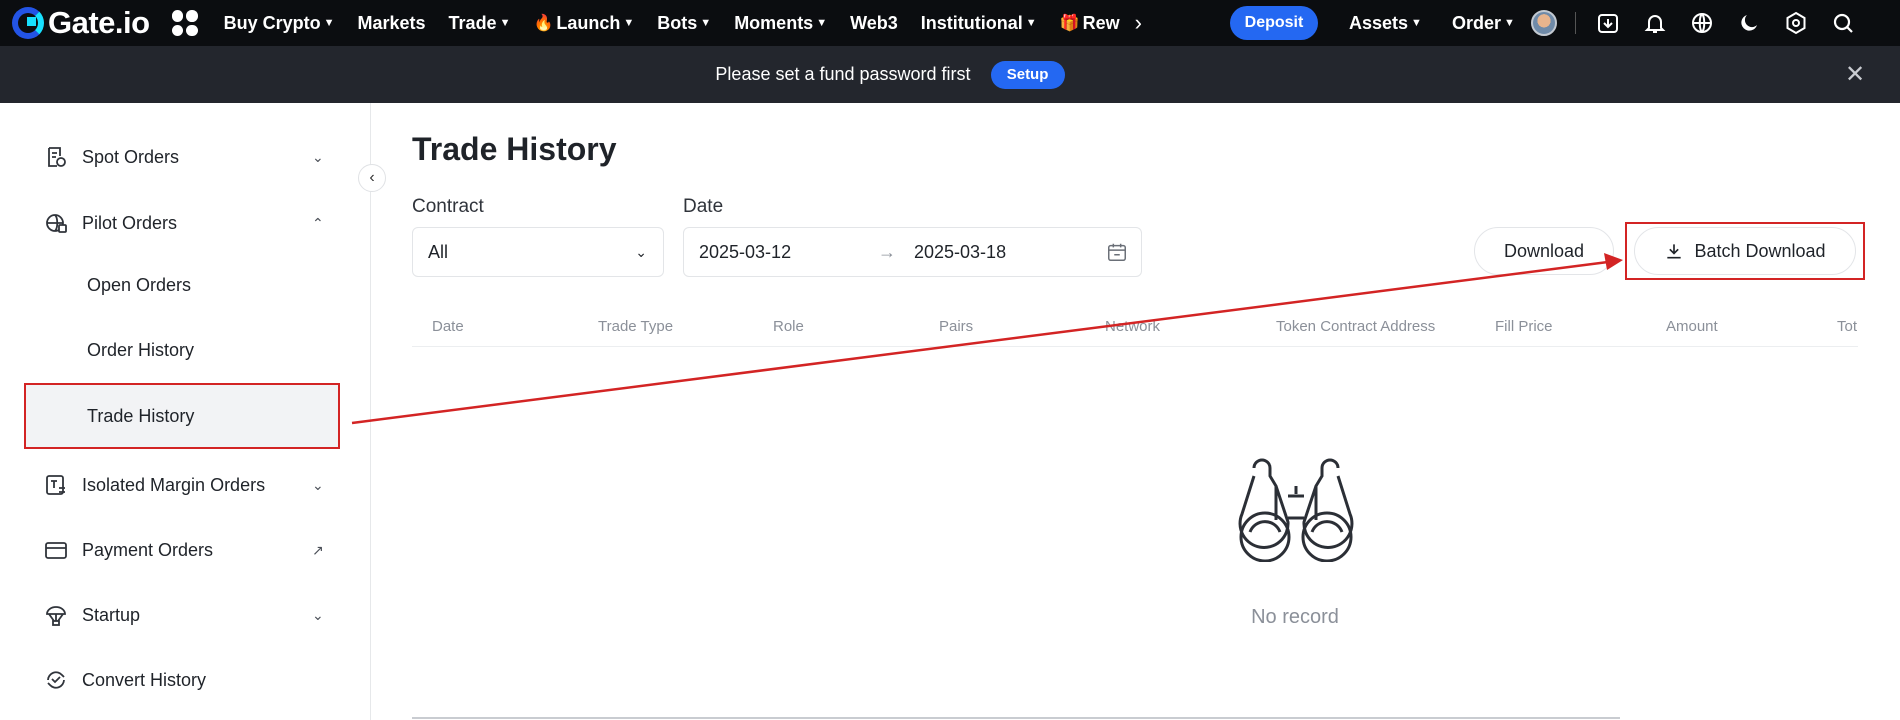  Describe the element at coordinates (780, 23) in the screenshot. I see `nav-moments: Moments ▼` at that location.